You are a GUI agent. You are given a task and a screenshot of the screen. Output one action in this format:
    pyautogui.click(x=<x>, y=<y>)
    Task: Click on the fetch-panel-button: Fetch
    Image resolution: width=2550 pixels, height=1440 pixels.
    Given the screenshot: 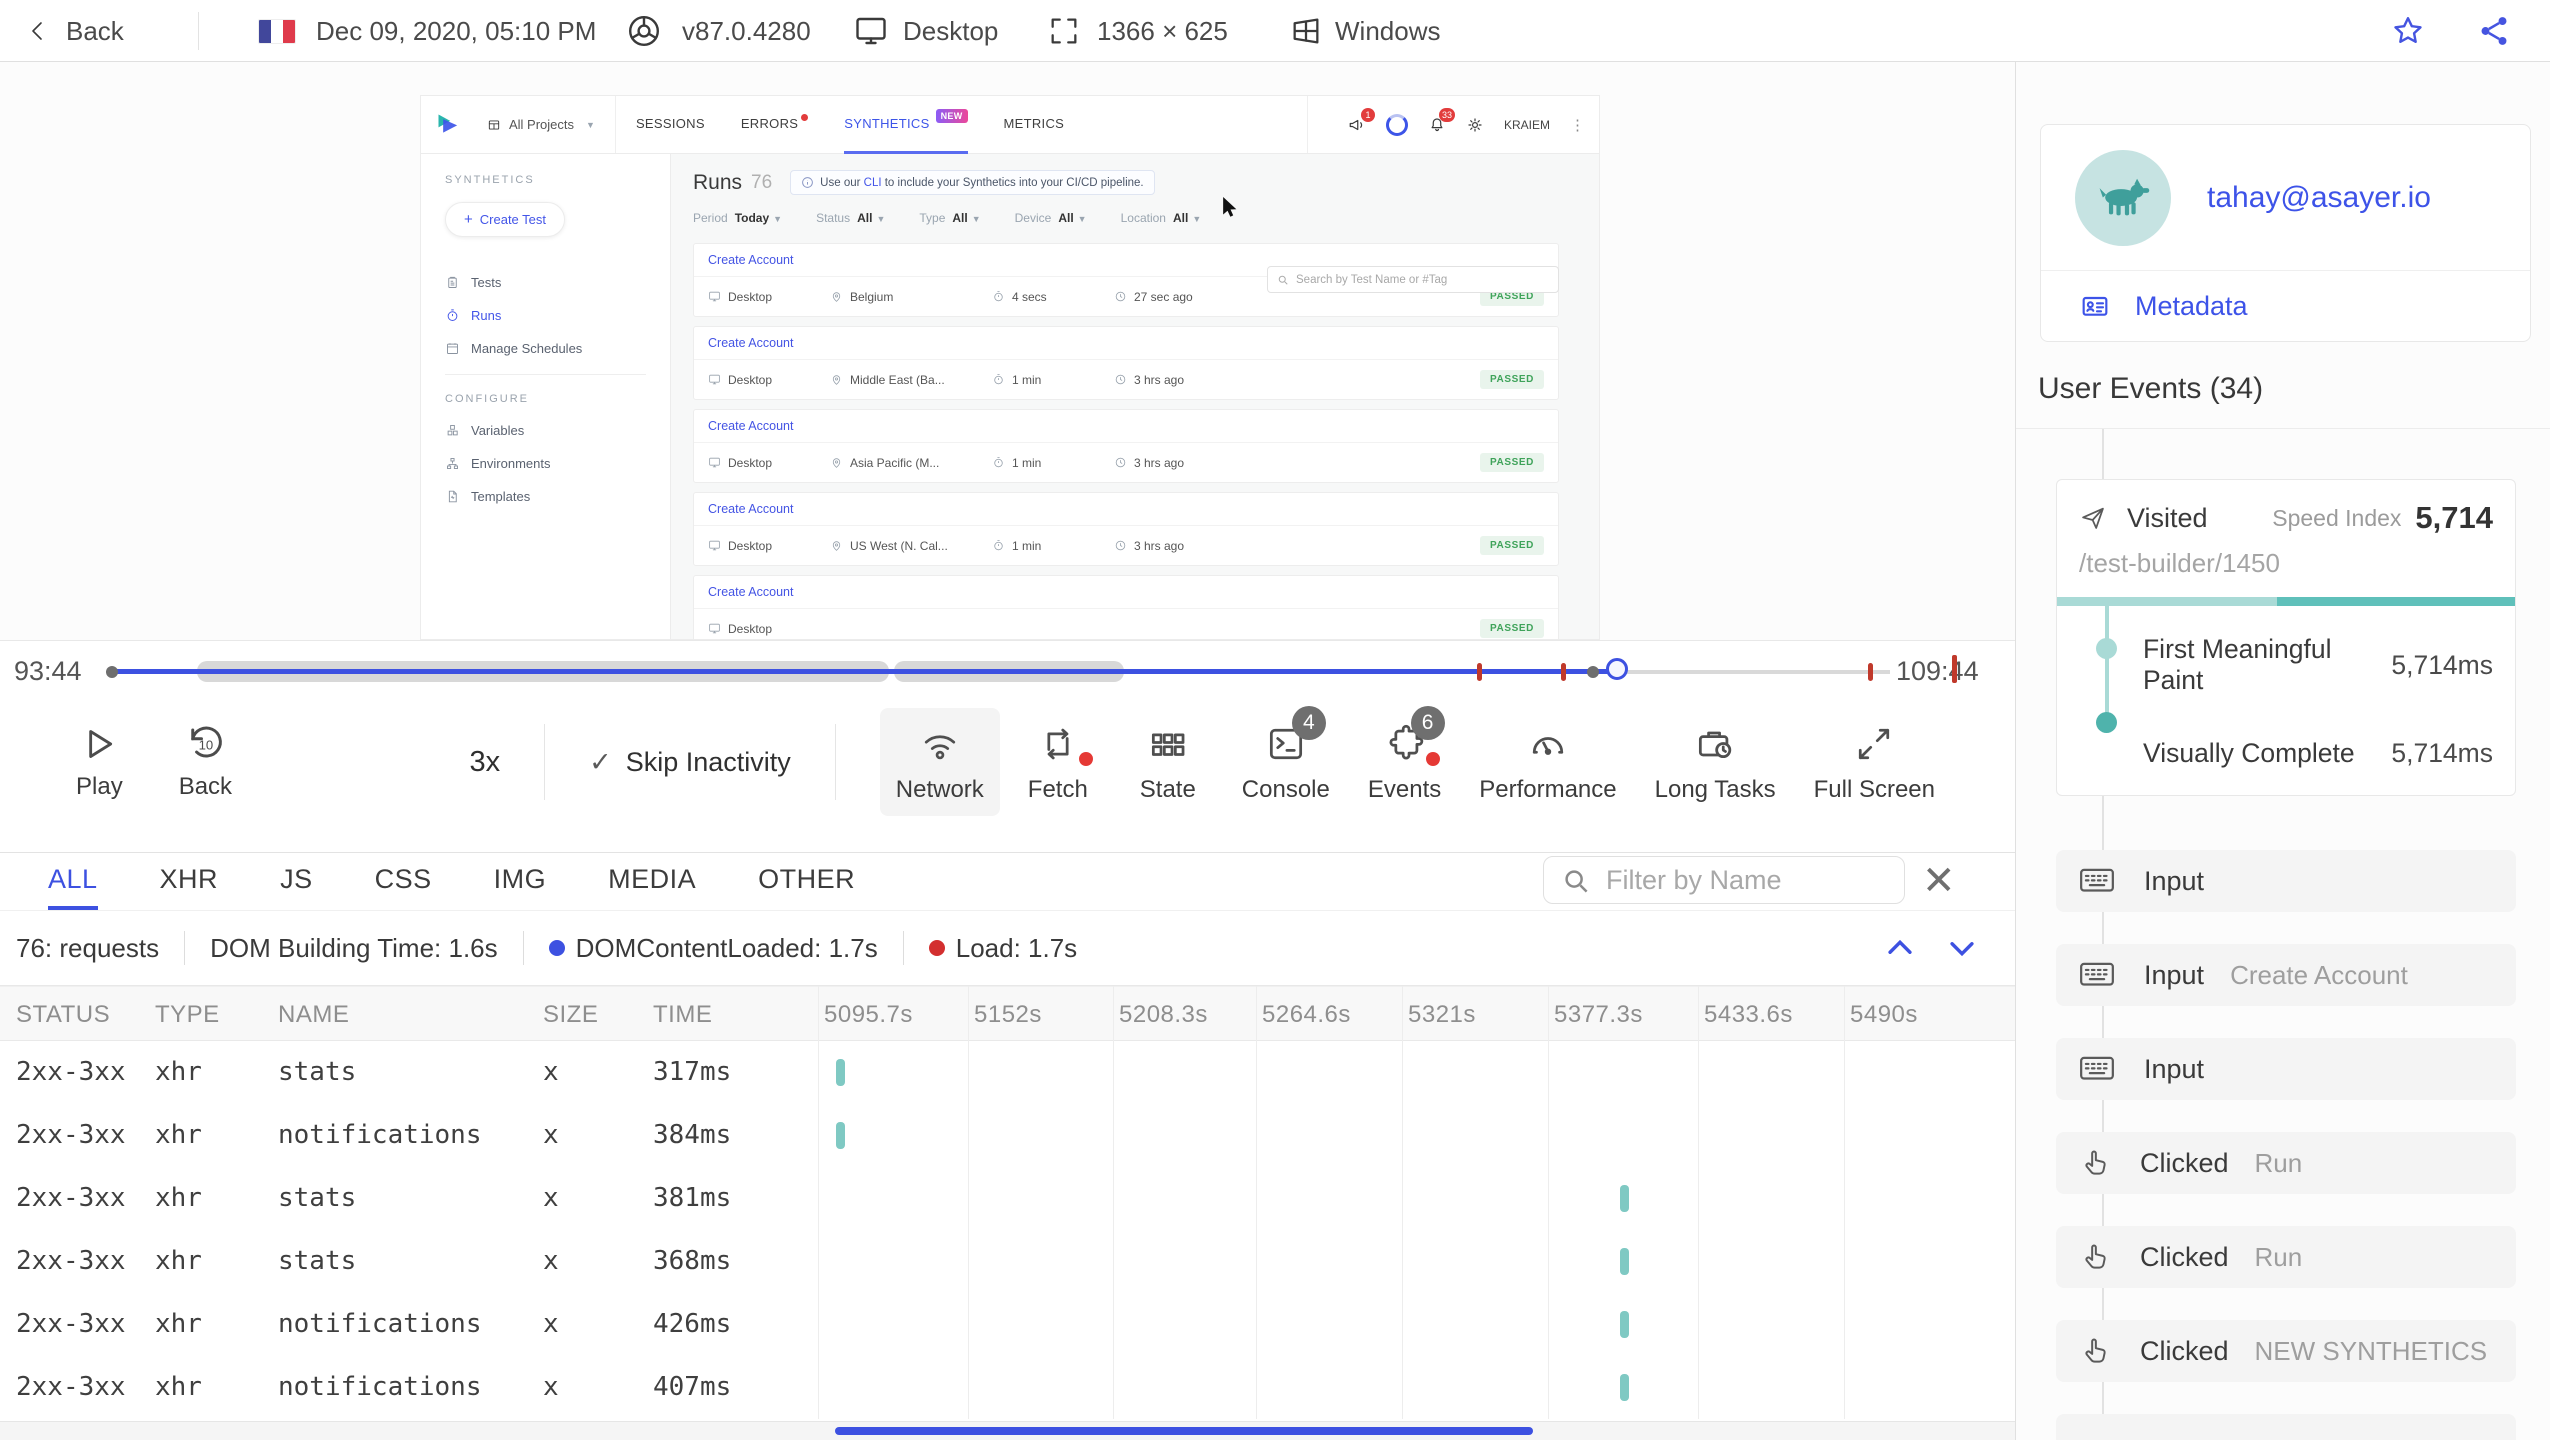 What is the action you would take?
    pyautogui.click(x=1058, y=762)
    